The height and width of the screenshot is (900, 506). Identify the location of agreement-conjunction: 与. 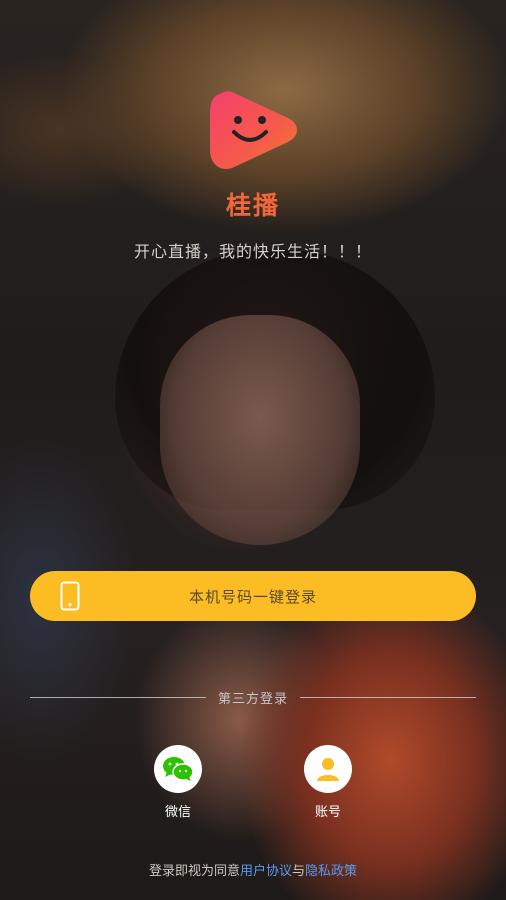
(299, 871).